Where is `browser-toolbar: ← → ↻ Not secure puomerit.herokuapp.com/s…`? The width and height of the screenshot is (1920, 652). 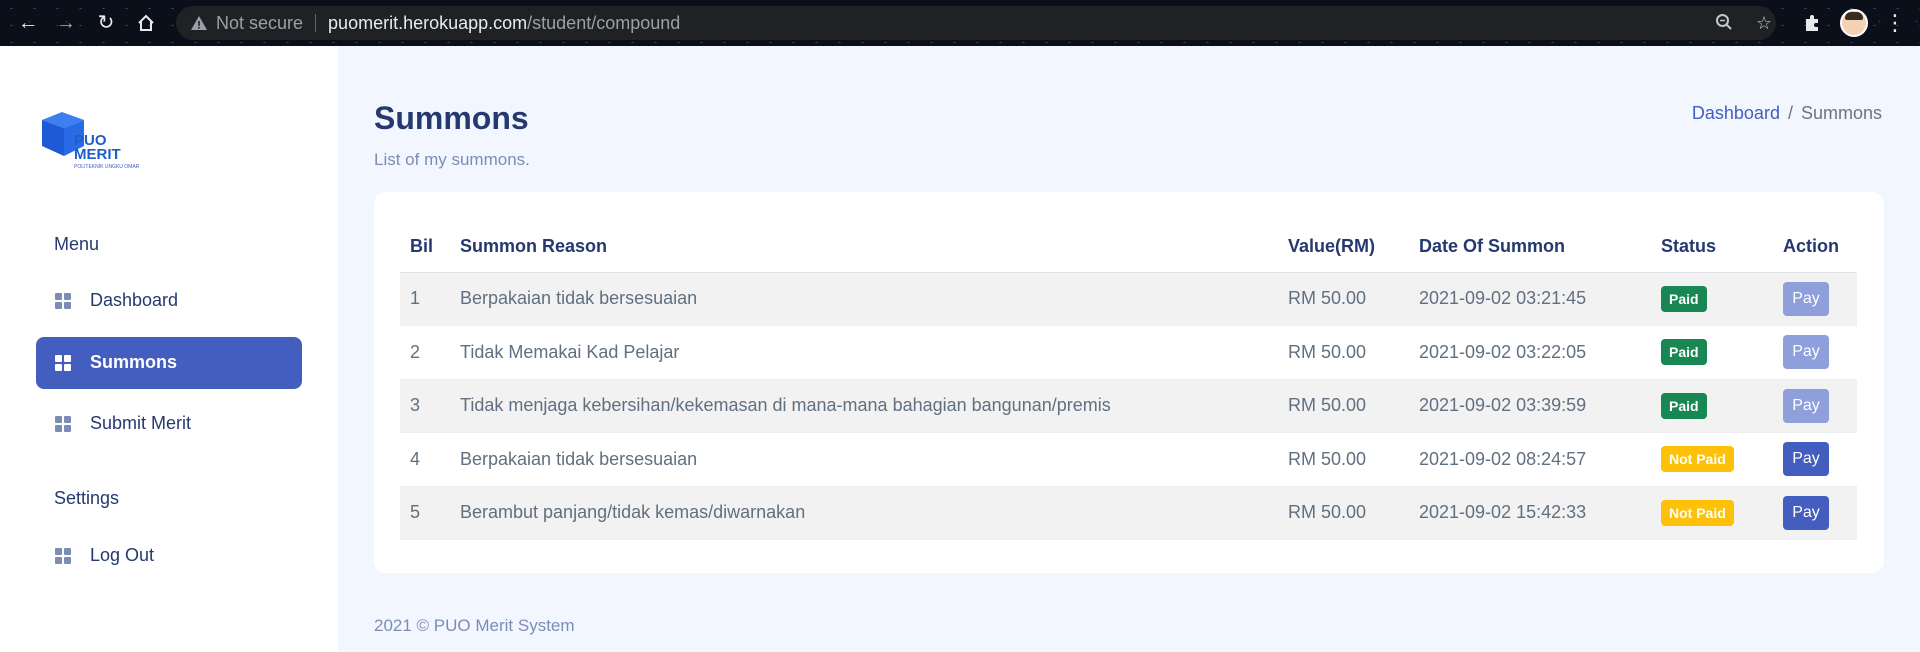 browser-toolbar: ← → ↻ Not secure puomerit.herokuapp.com/s… is located at coordinates (960, 23).